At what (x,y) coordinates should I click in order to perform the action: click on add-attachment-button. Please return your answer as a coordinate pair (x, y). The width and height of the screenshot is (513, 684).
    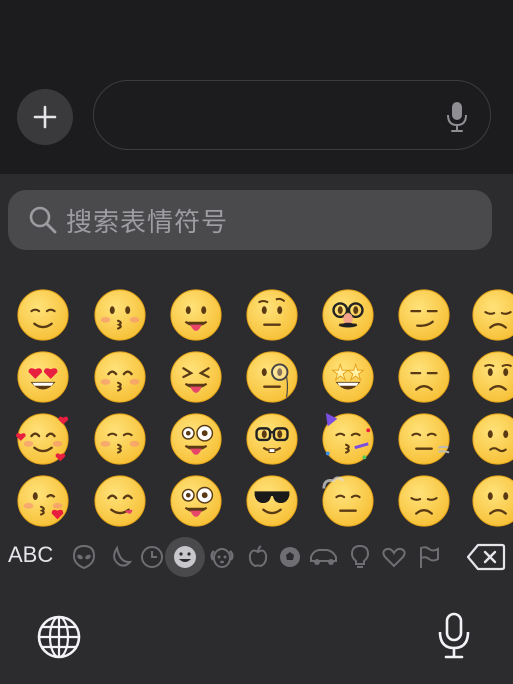
    Looking at the image, I should click on (45, 117).